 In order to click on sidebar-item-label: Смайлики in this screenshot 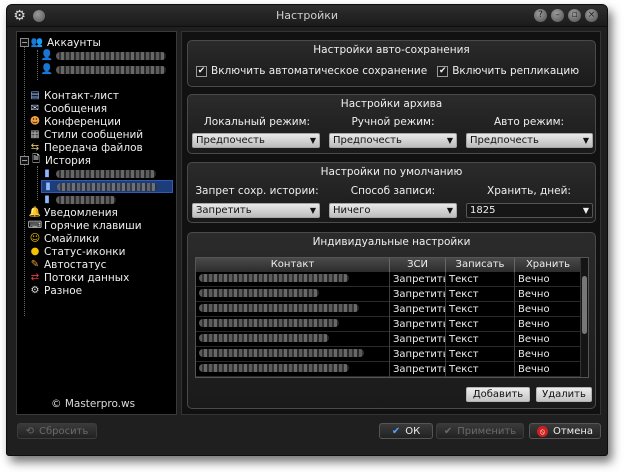, I will do `click(72, 238)`.